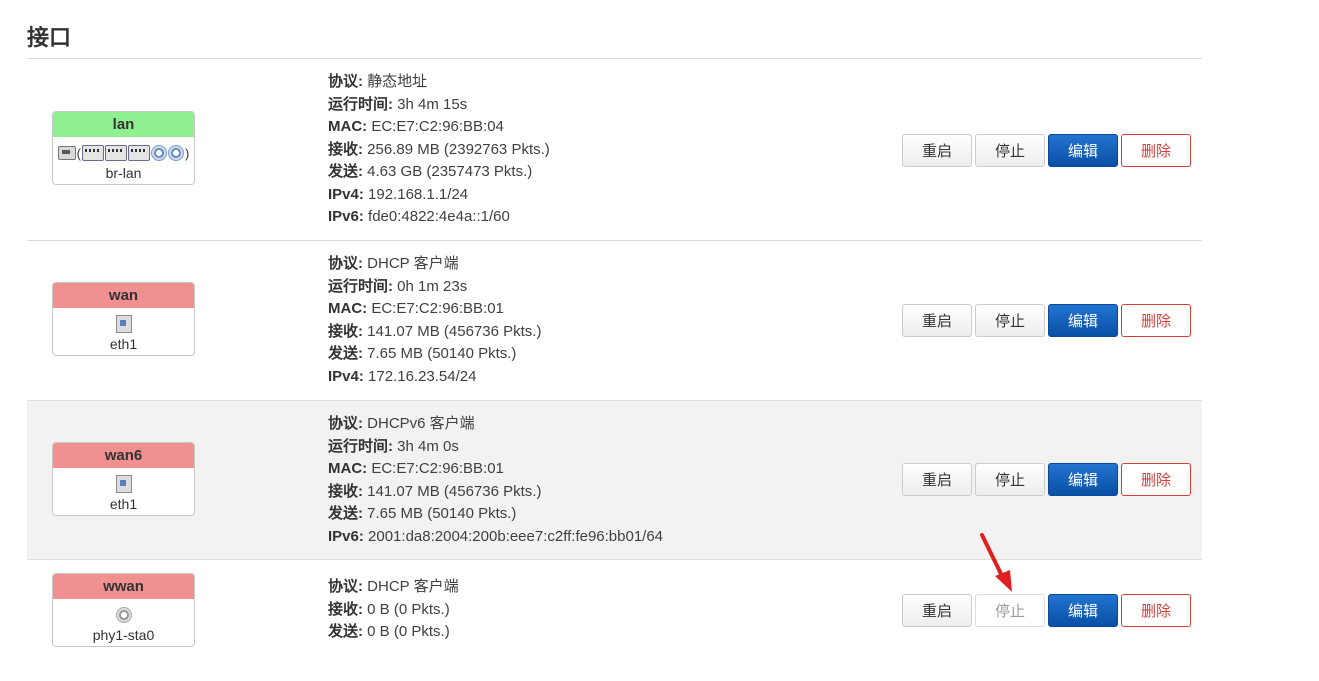 This screenshot has width=1319, height=681. What do you see at coordinates (422, 376) in the screenshot?
I see `ipv4-value: 172.16.23.54/24` at bounding box center [422, 376].